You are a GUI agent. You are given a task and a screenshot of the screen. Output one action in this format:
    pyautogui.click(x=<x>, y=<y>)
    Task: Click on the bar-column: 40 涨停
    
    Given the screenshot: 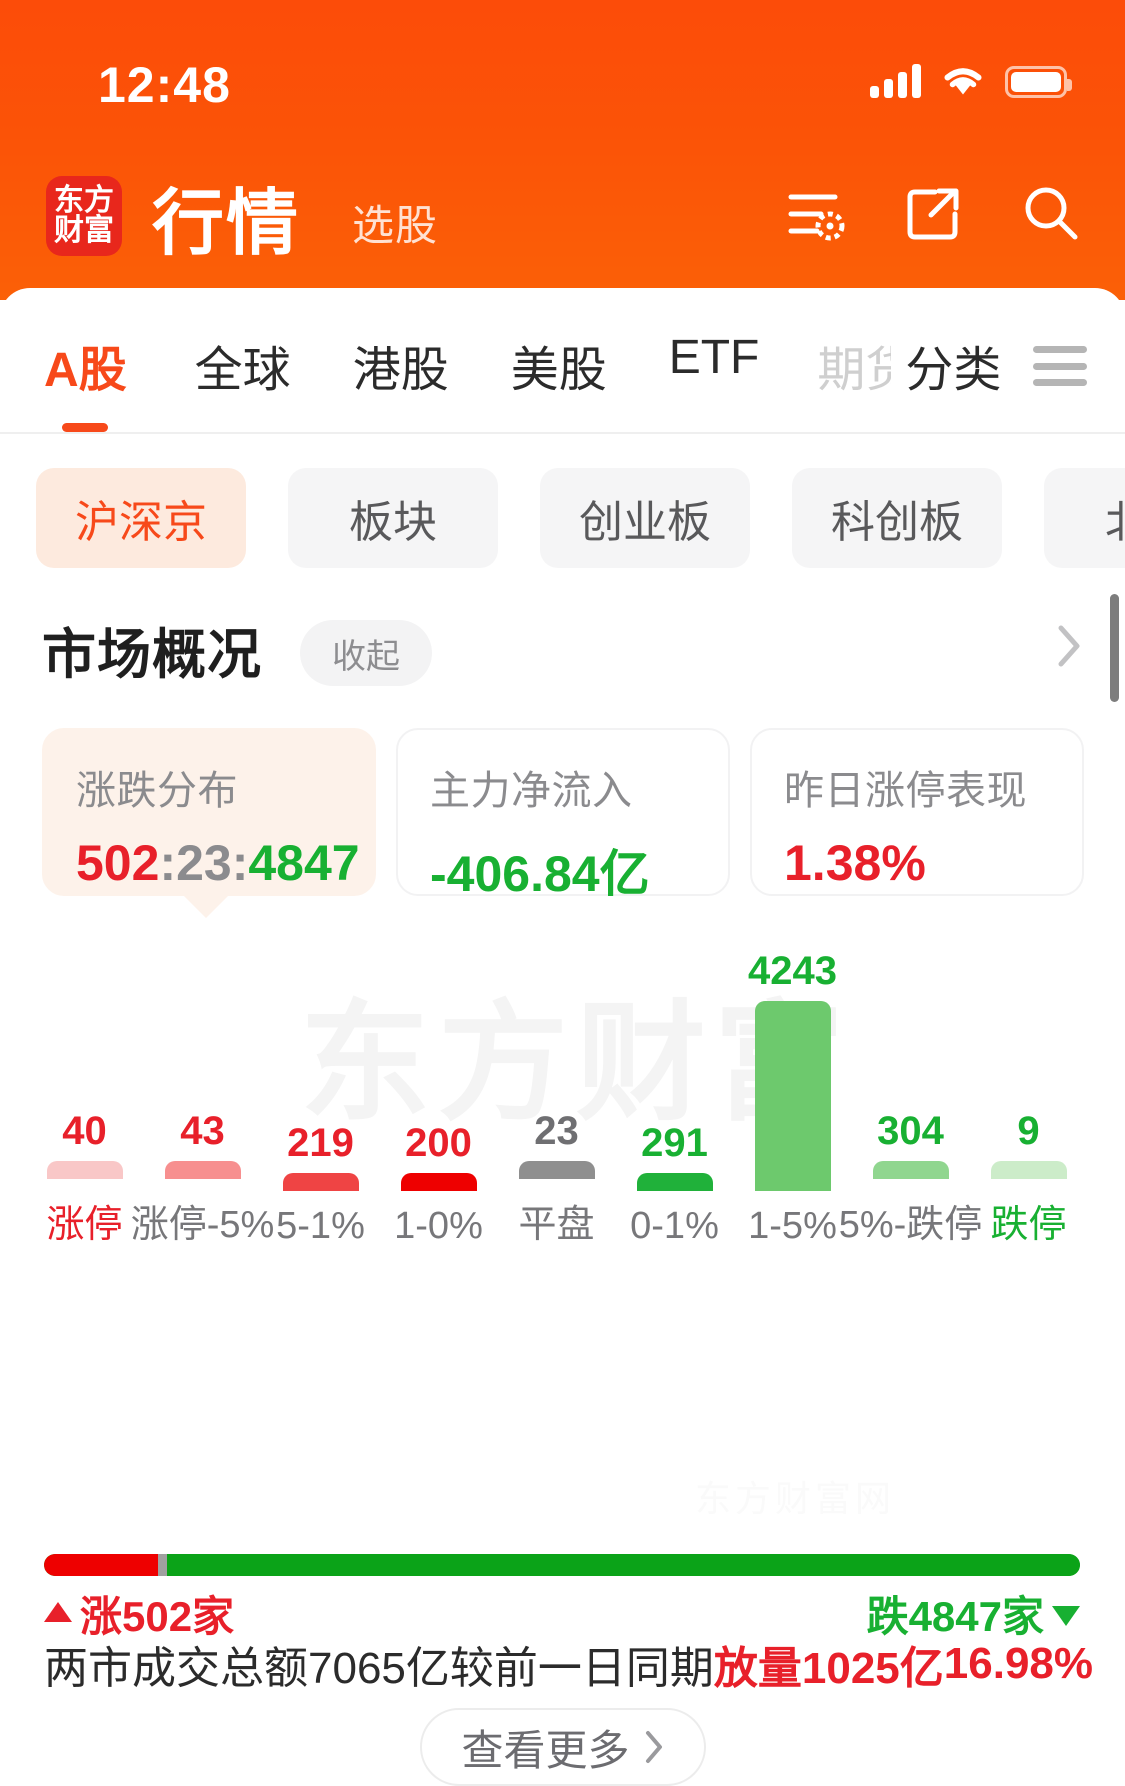 What is the action you would take?
    pyautogui.click(x=84, y=1179)
    